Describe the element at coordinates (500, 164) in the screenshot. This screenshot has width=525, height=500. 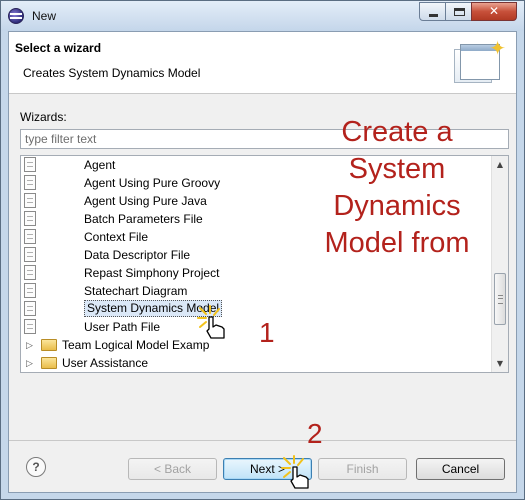
I see `scroll-up-icon: ▲` at that location.